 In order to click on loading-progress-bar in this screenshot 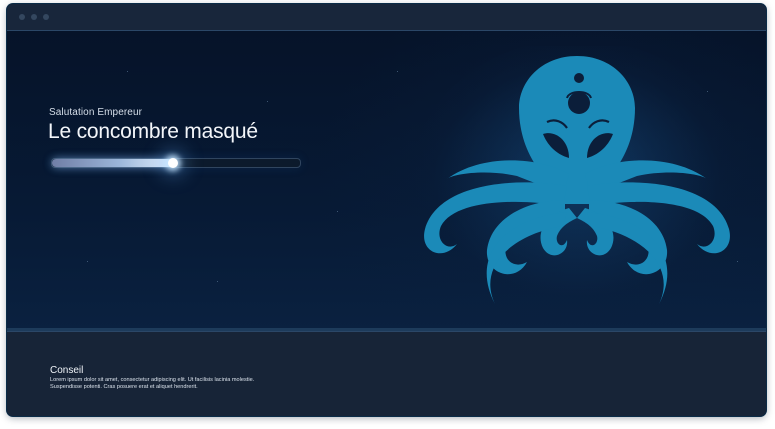, I will do `click(176, 163)`.